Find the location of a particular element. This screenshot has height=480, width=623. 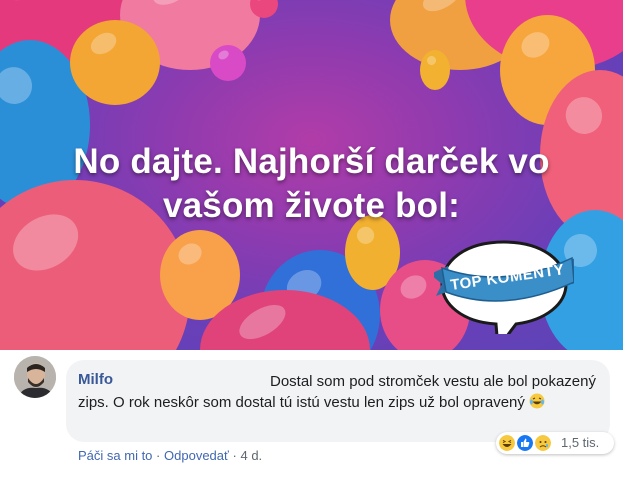

like-icon is located at coordinates (525, 443).